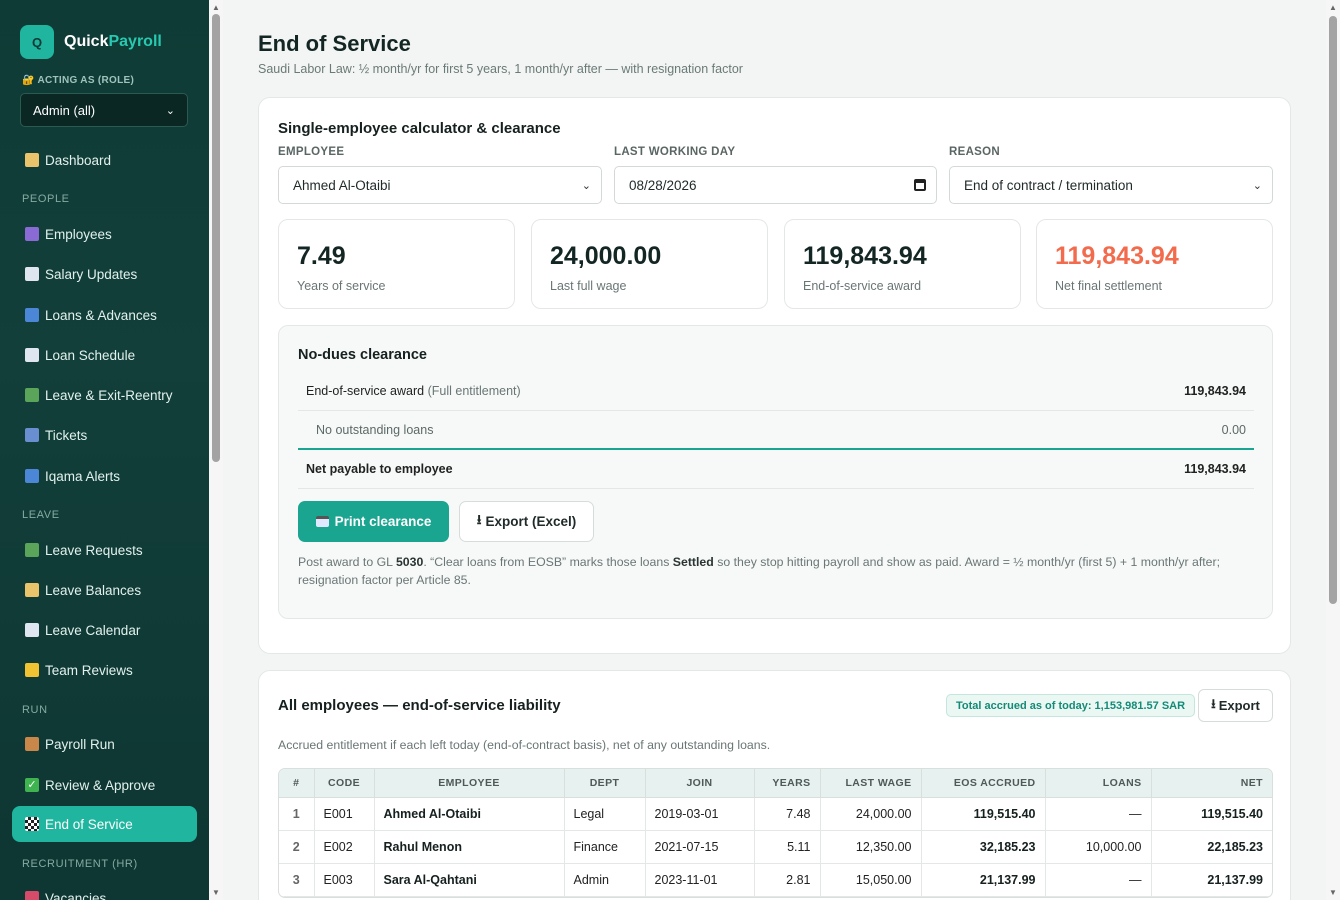  Describe the element at coordinates (1333, 310) in the screenshot. I see `page-scroll-thumb` at that location.